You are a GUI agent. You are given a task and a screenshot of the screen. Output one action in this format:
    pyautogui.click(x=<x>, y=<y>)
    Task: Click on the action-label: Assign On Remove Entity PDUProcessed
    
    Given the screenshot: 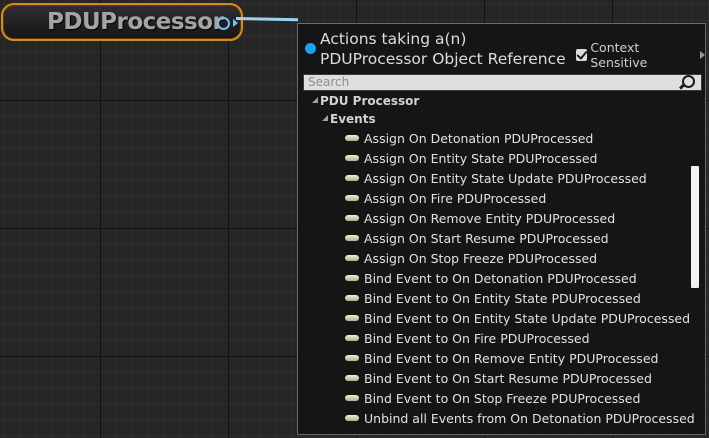 What is the action you would take?
    pyautogui.click(x=490, y=218)
    